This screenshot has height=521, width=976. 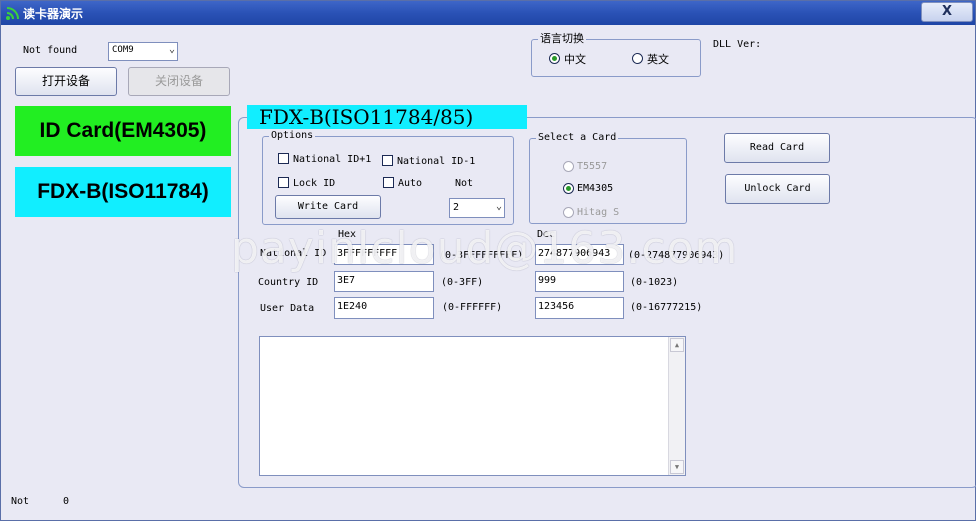 I want to click on app-signal-icon, so click(x=12, y=13).